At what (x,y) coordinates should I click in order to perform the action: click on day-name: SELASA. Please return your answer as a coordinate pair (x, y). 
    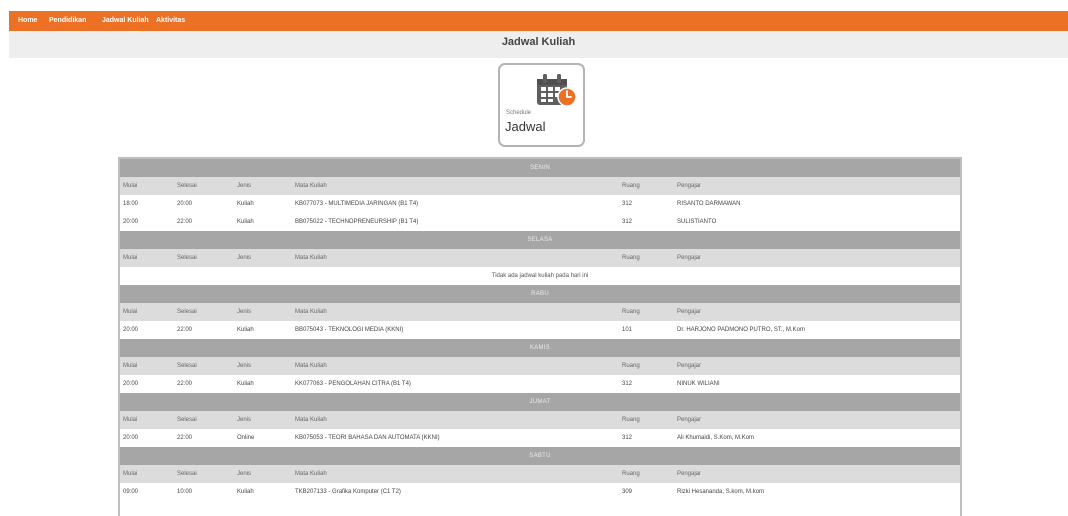
    Looking at the image, I should click on (540, 240).